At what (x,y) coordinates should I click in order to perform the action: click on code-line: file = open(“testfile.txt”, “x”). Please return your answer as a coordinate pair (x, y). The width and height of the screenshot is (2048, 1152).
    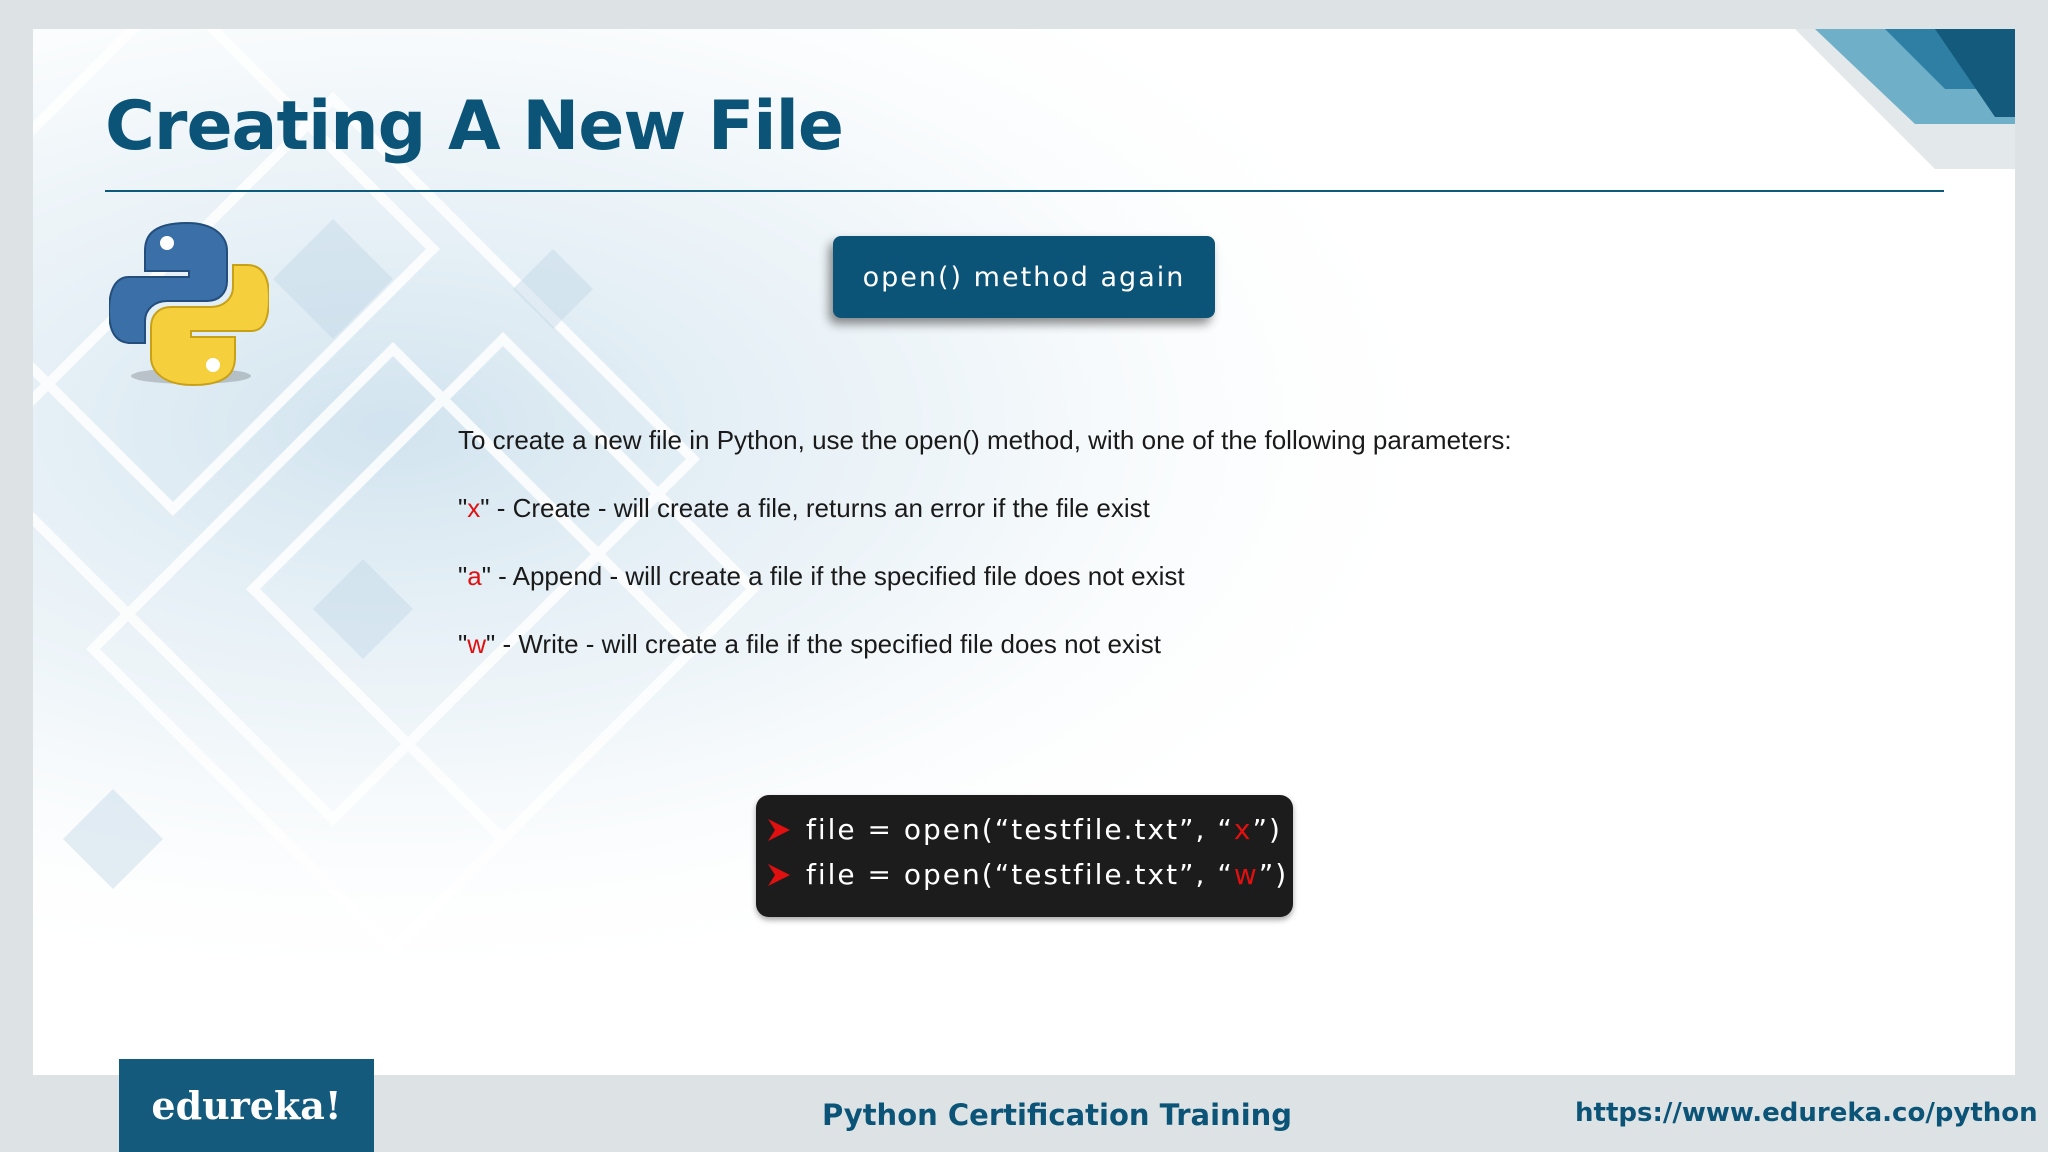
    Looking at the image, I should click on (1025, 829).